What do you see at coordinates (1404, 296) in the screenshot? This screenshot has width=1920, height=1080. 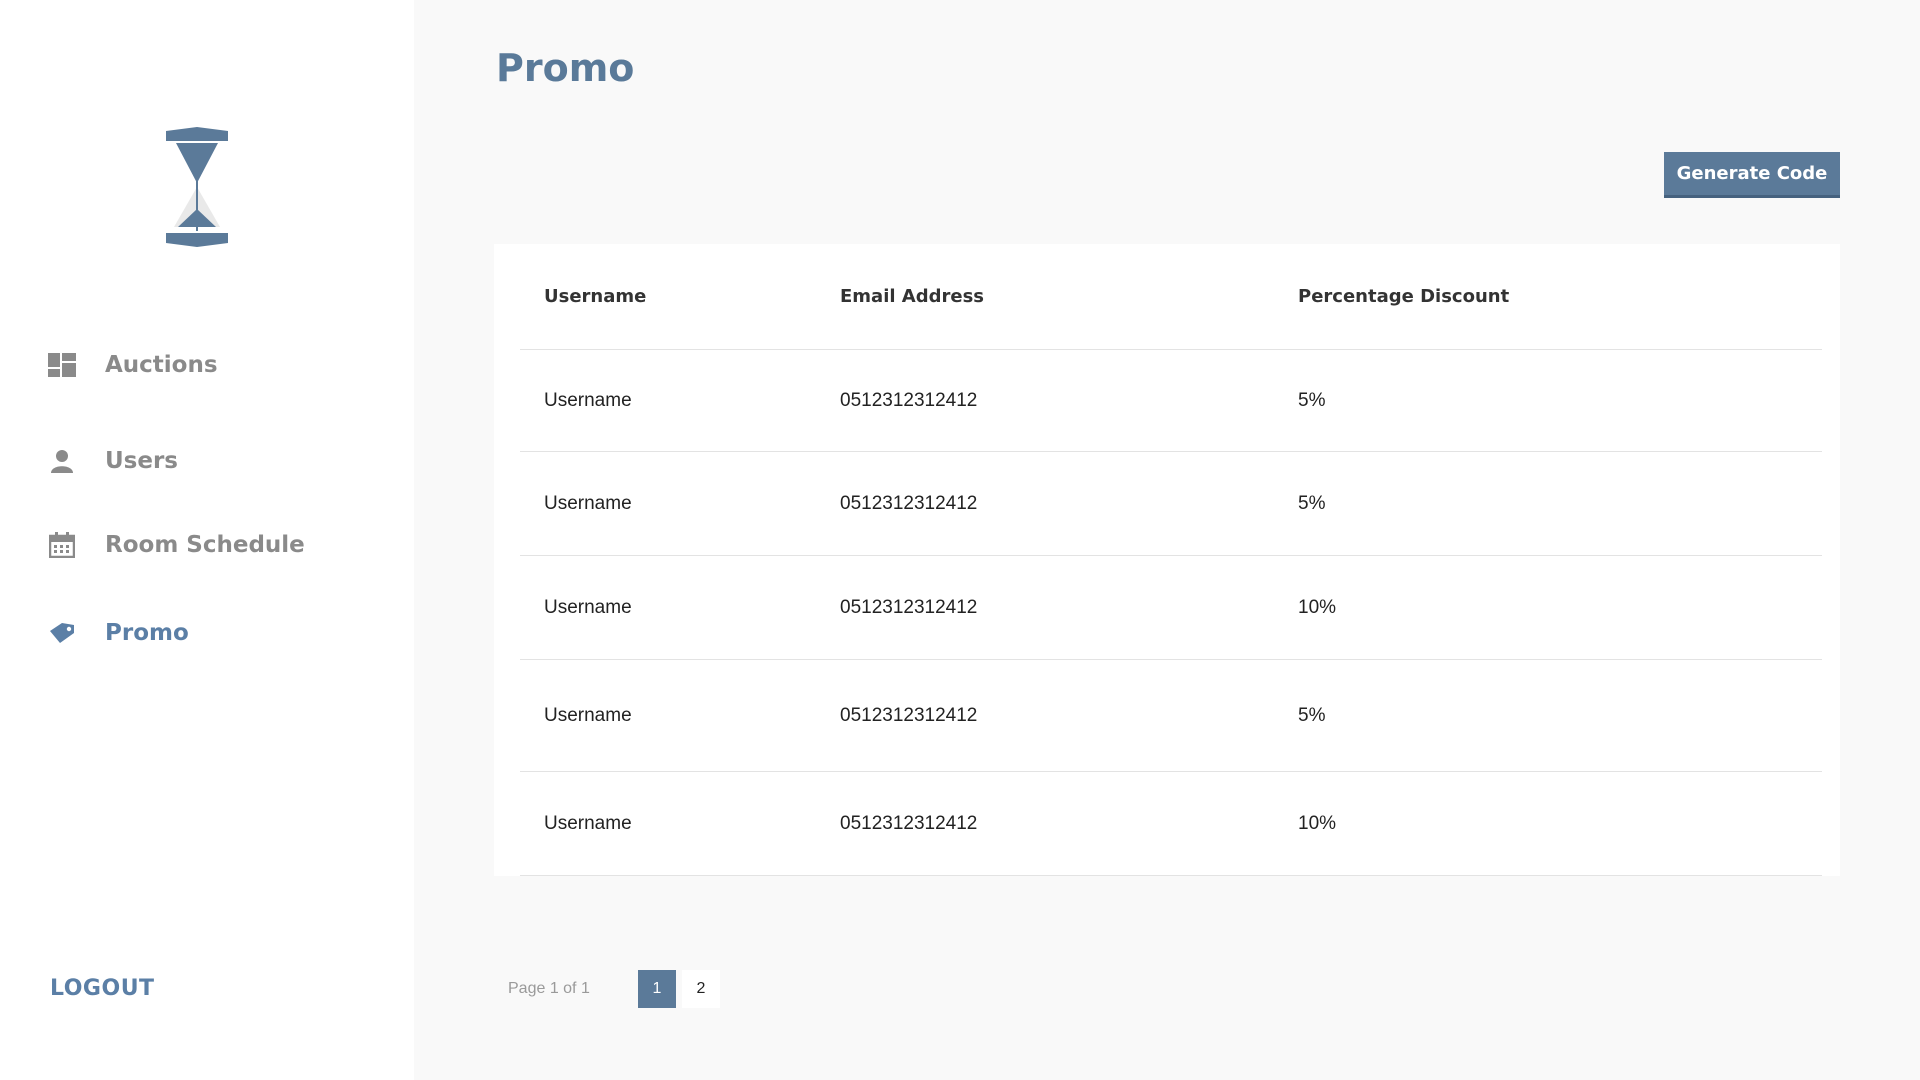 I see `header-discount: Percentage Discount` at bounding box center [1404, 296].